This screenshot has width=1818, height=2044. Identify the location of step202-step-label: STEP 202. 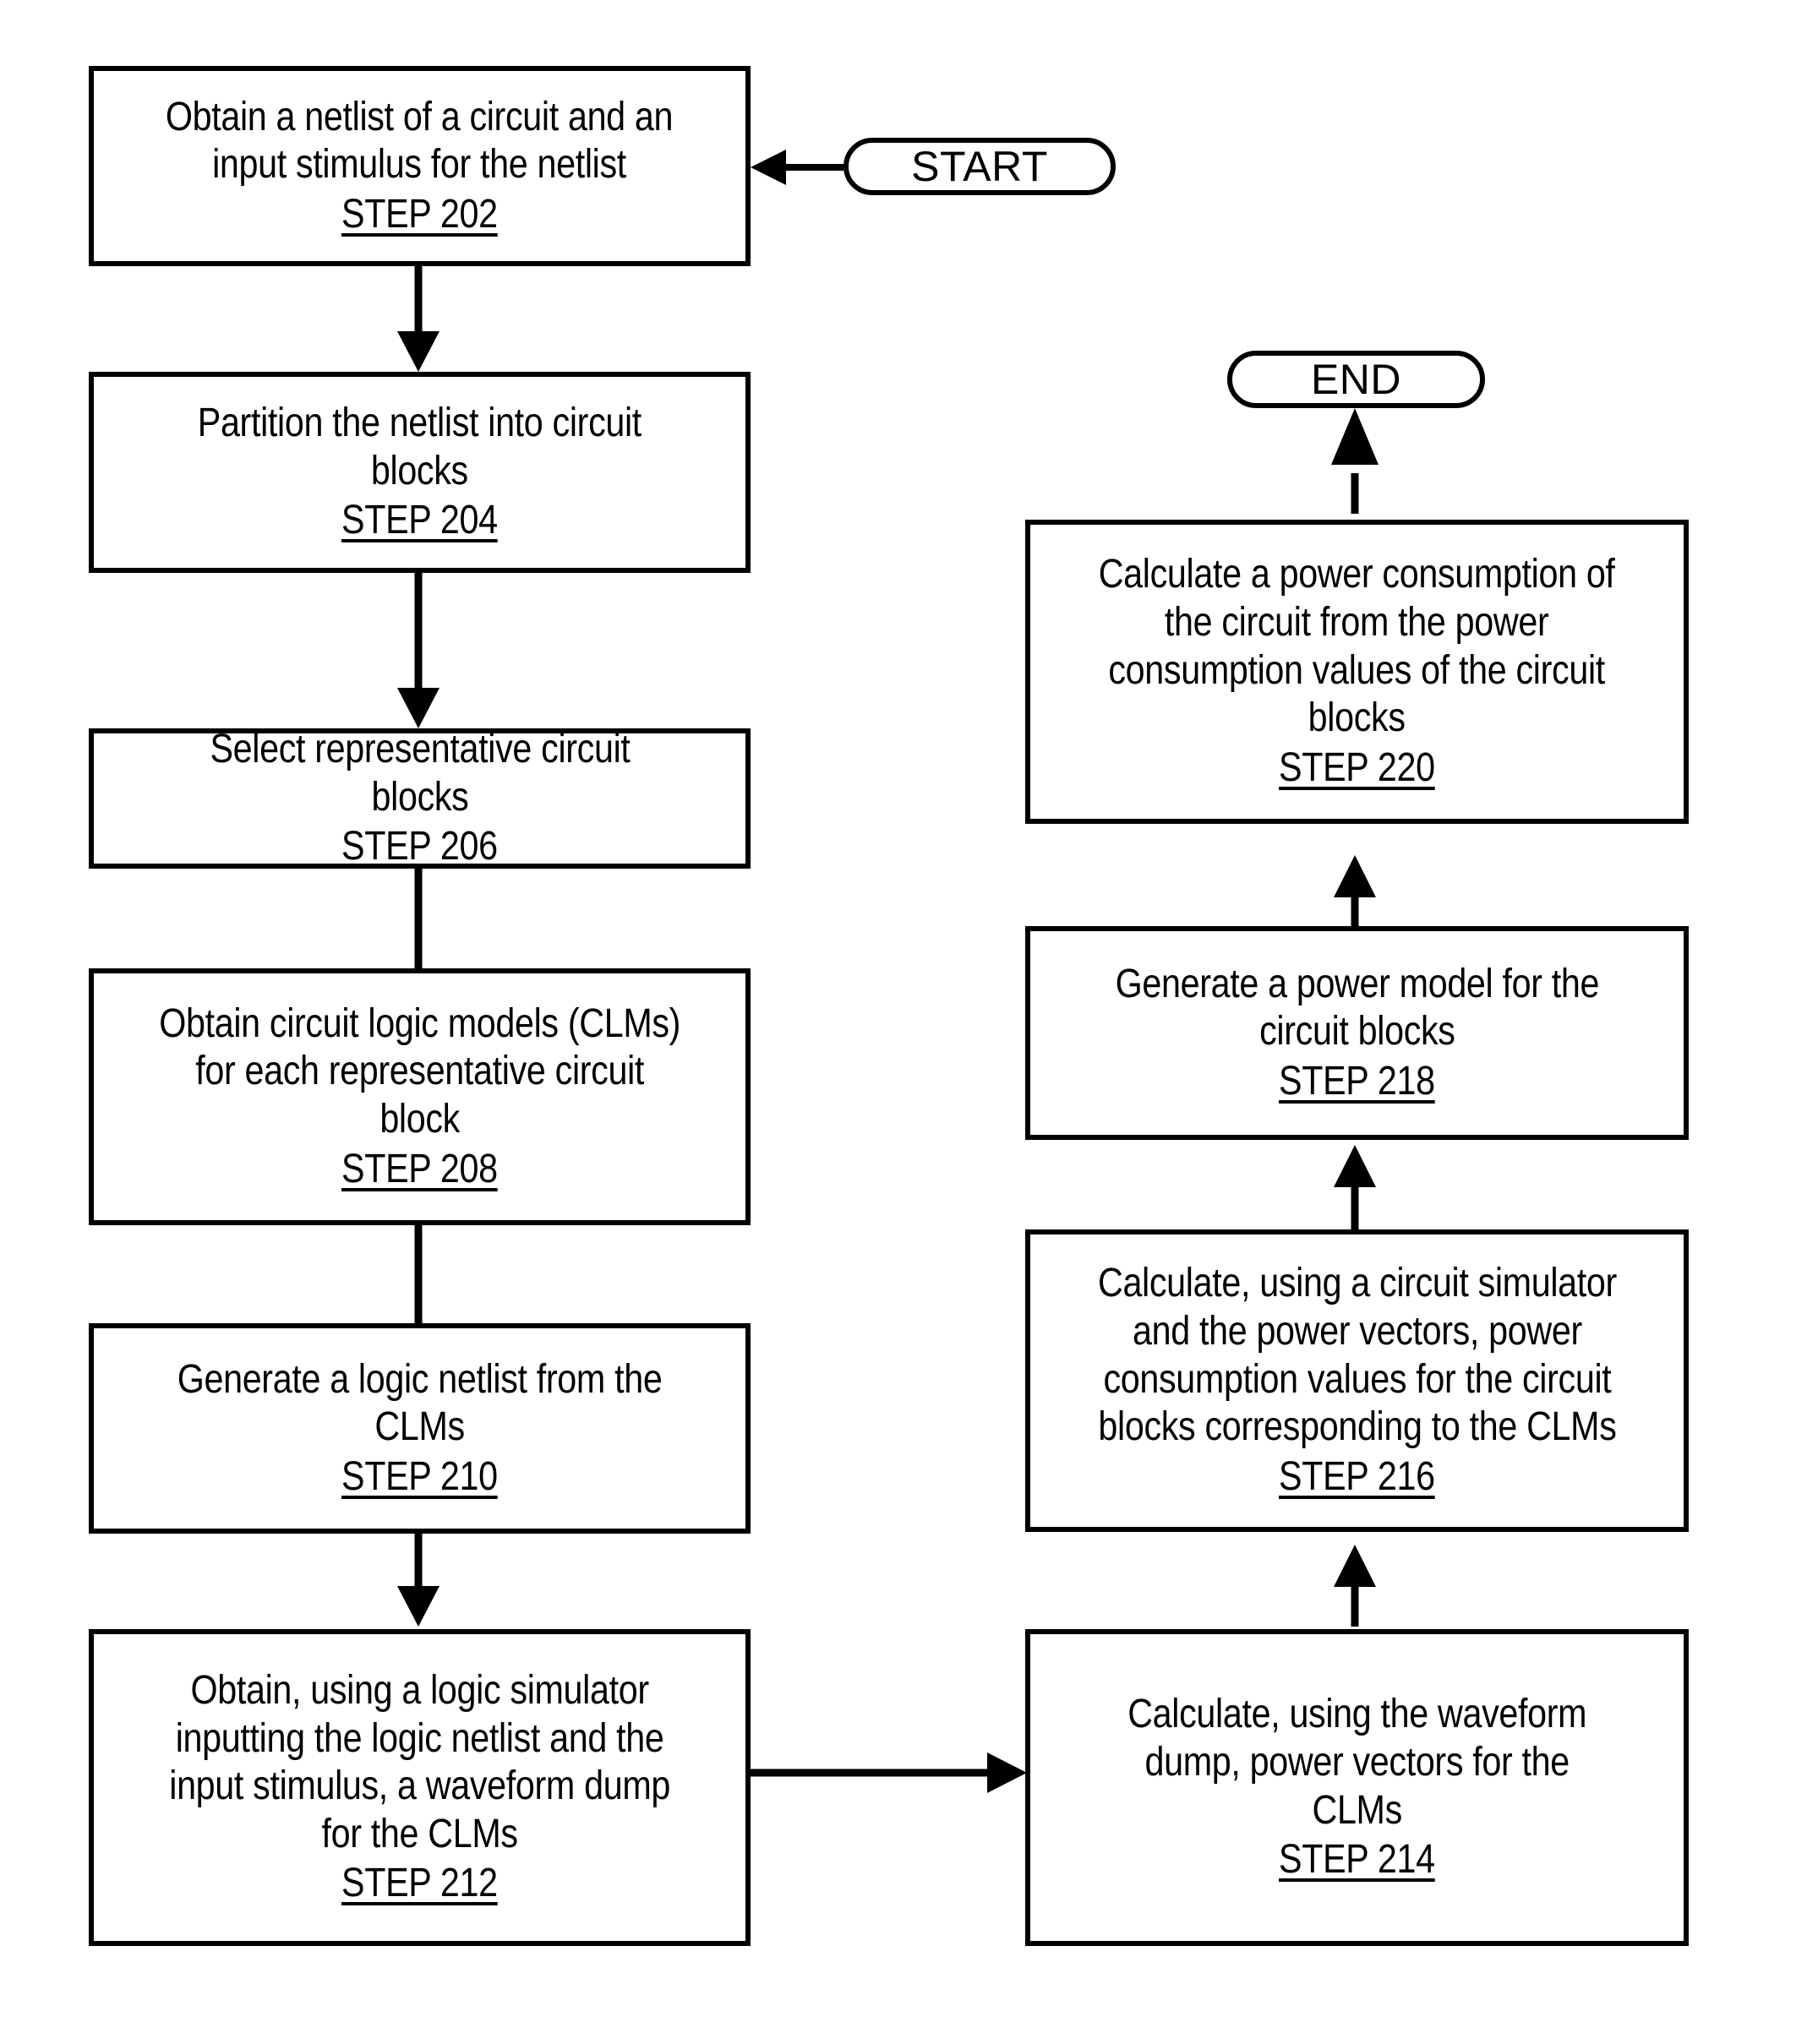
(419, 214).